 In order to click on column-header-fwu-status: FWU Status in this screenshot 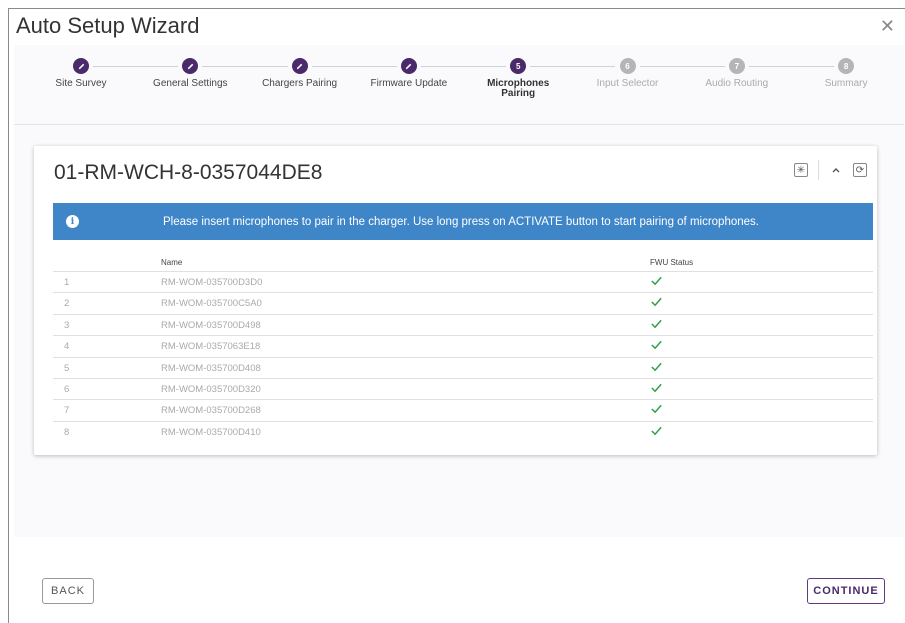, I will do `click(672, 262)`.